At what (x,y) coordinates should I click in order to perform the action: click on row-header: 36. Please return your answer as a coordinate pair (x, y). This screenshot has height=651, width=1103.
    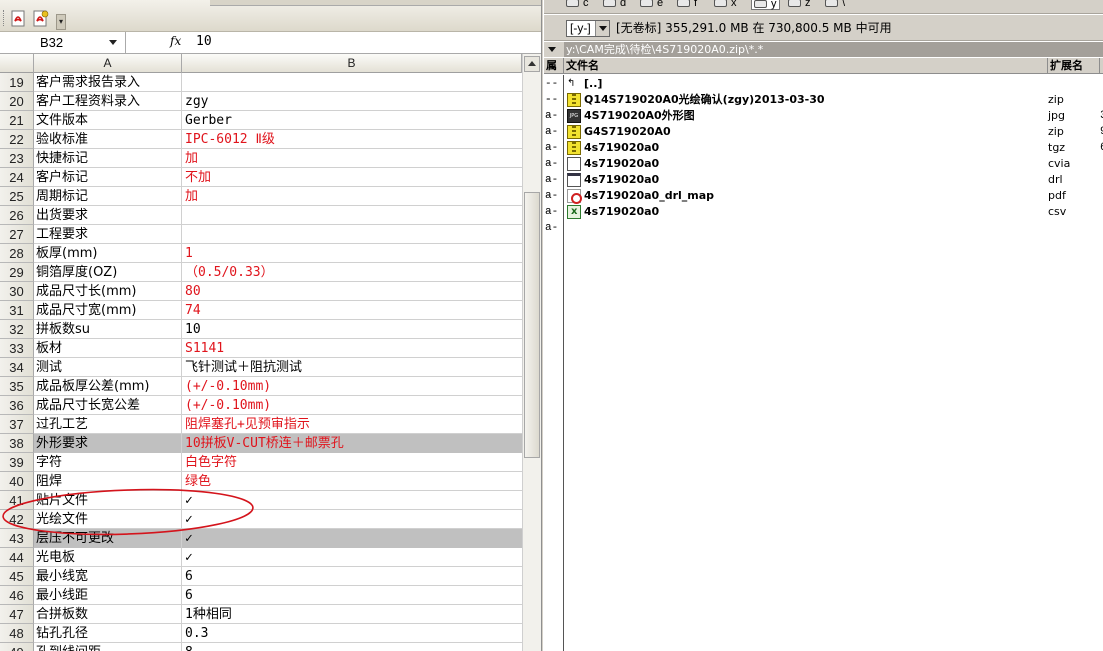
    Looking at the image, I should click on (17, 405).